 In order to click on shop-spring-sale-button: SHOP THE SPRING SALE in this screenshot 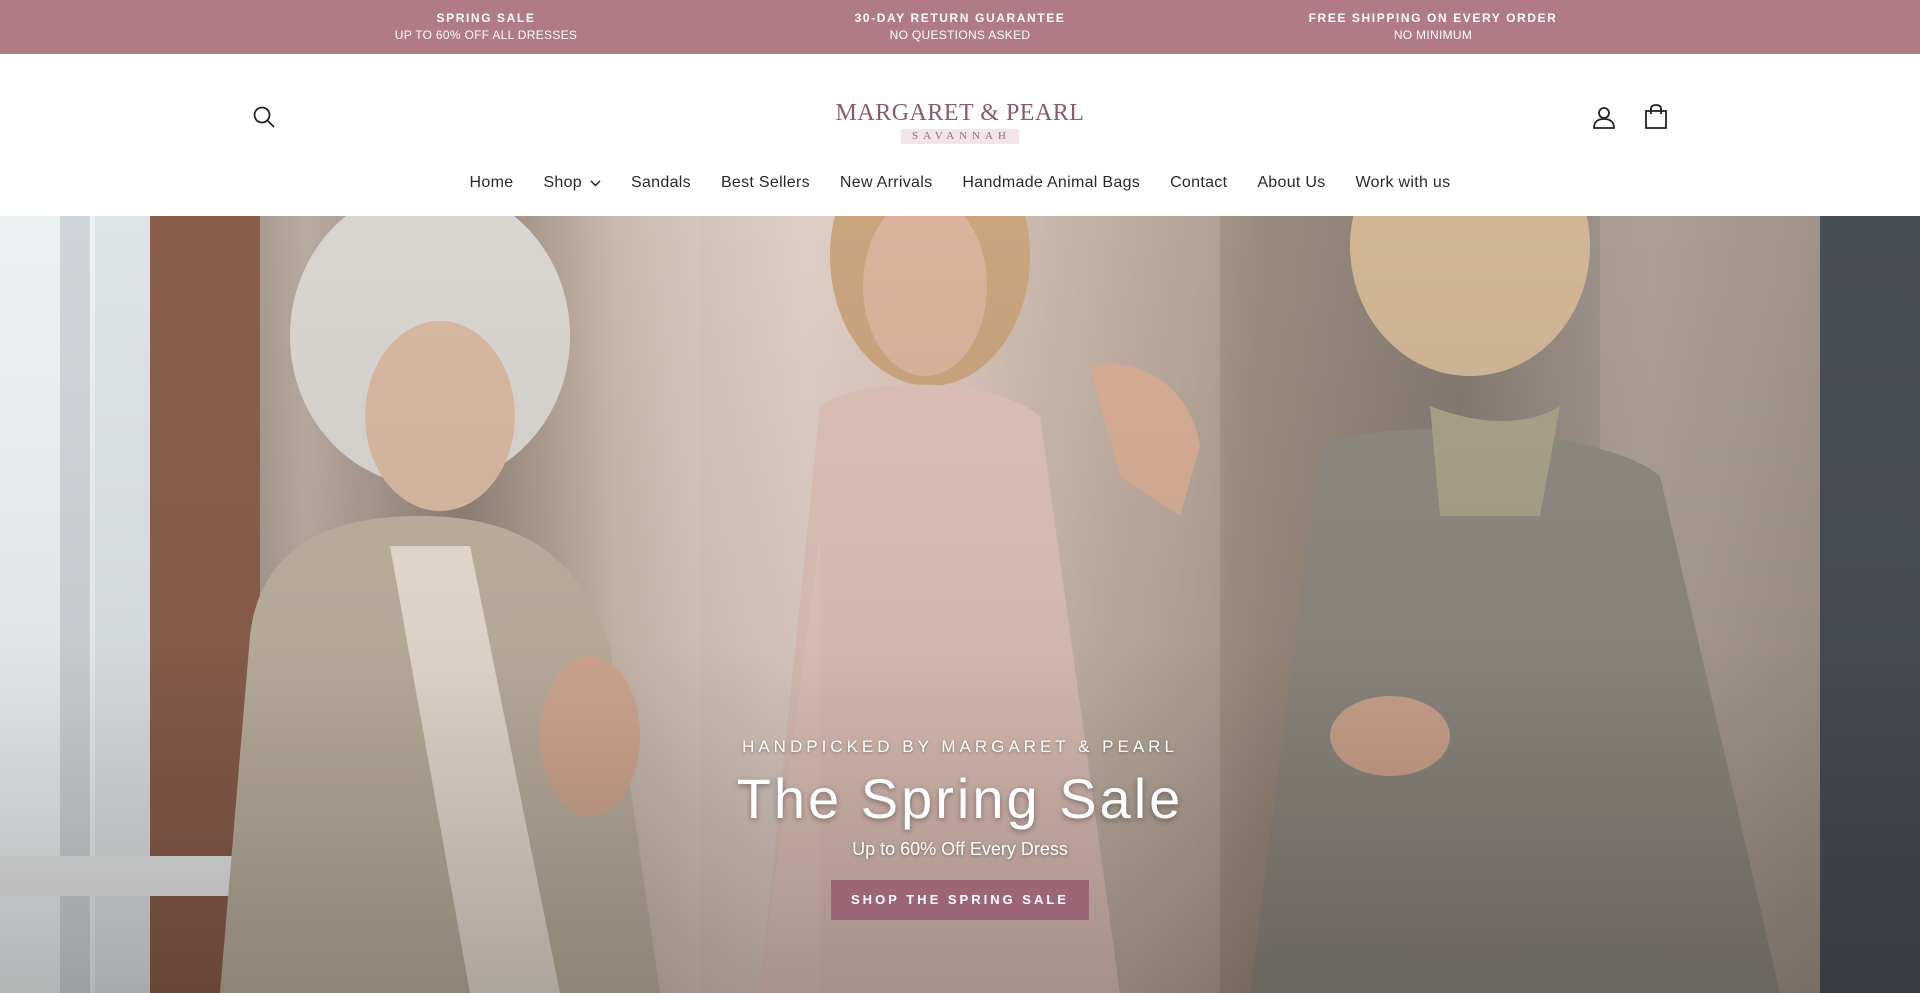, I will do `click(960, 900)`.